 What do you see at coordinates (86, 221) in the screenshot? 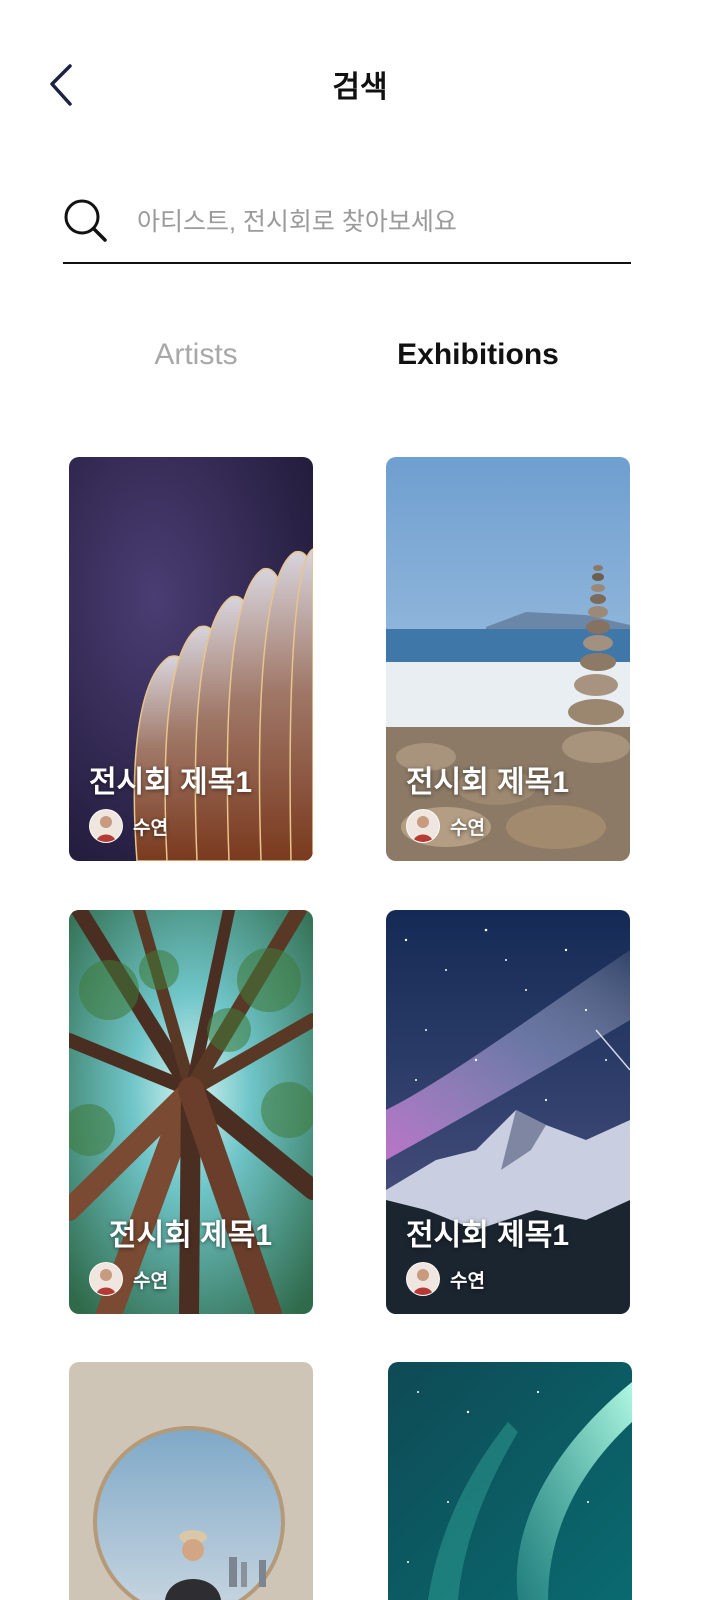
I see `search-icon` at bounding box center [86, 221].